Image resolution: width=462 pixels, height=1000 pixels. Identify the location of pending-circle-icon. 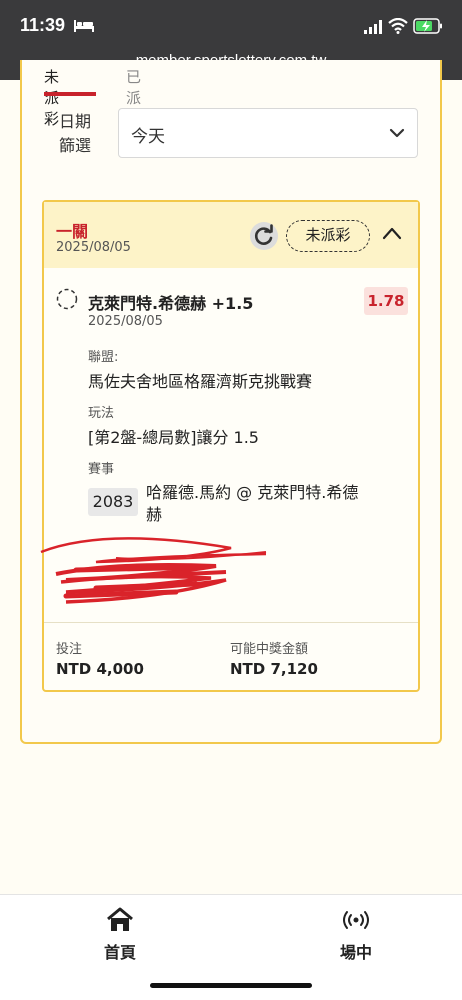
(67, 299).